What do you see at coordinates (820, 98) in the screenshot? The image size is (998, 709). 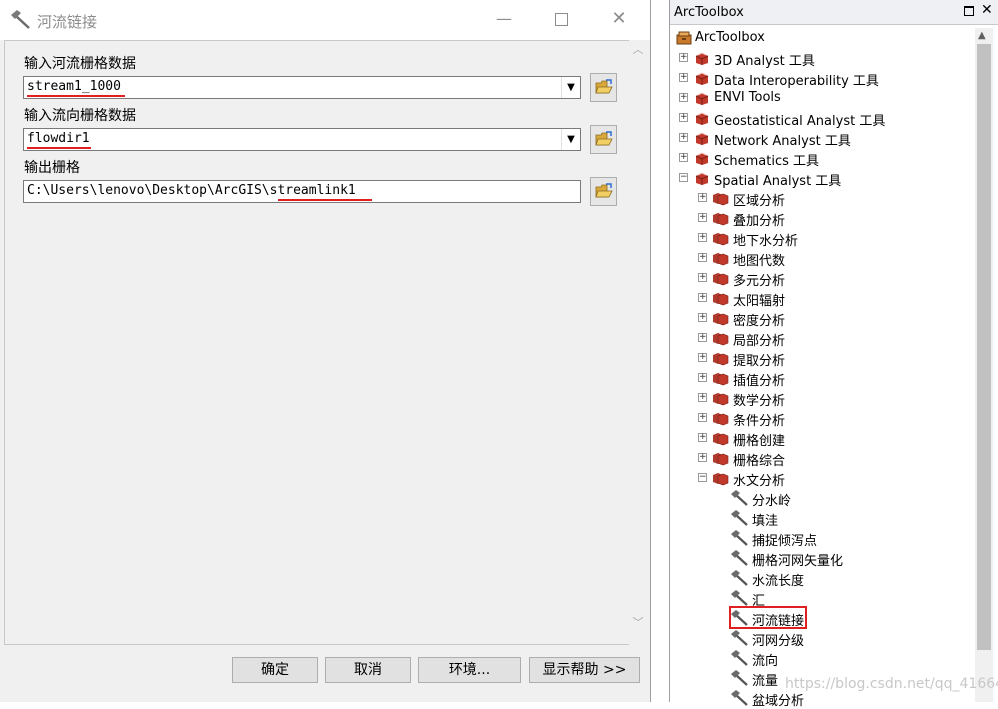 I see `tree-toolbox-item: + ENVI Tools` at bounding box center [820, 98].